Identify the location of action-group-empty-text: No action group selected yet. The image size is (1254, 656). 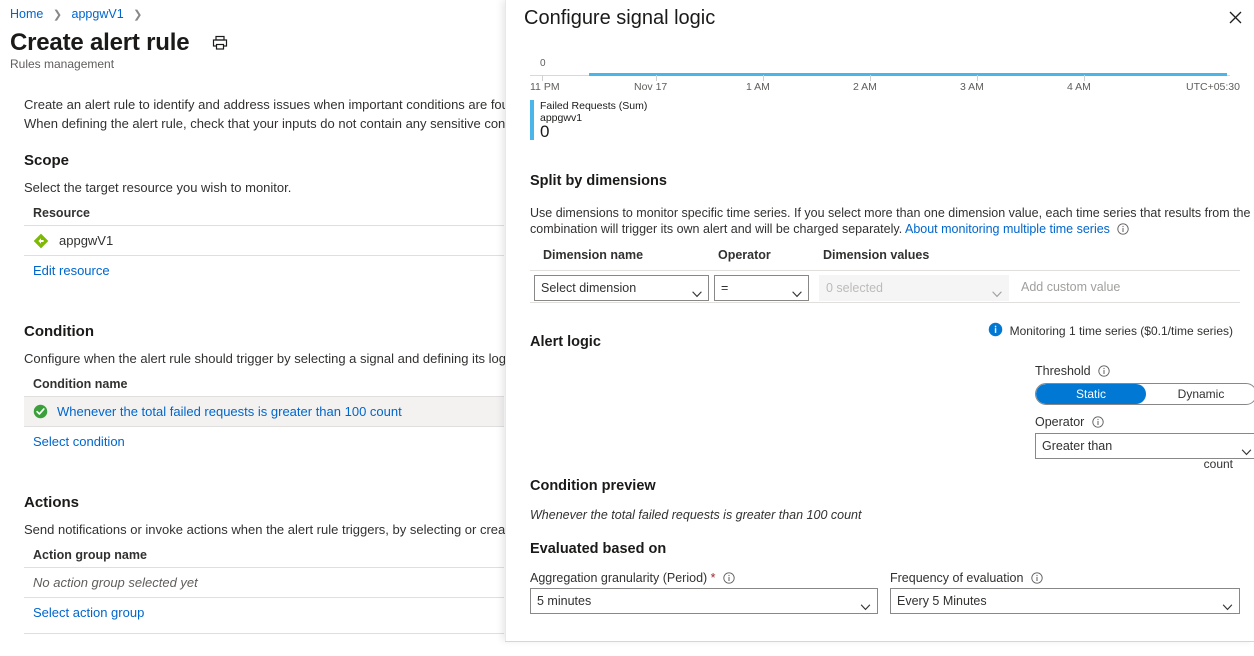
(115, 582).